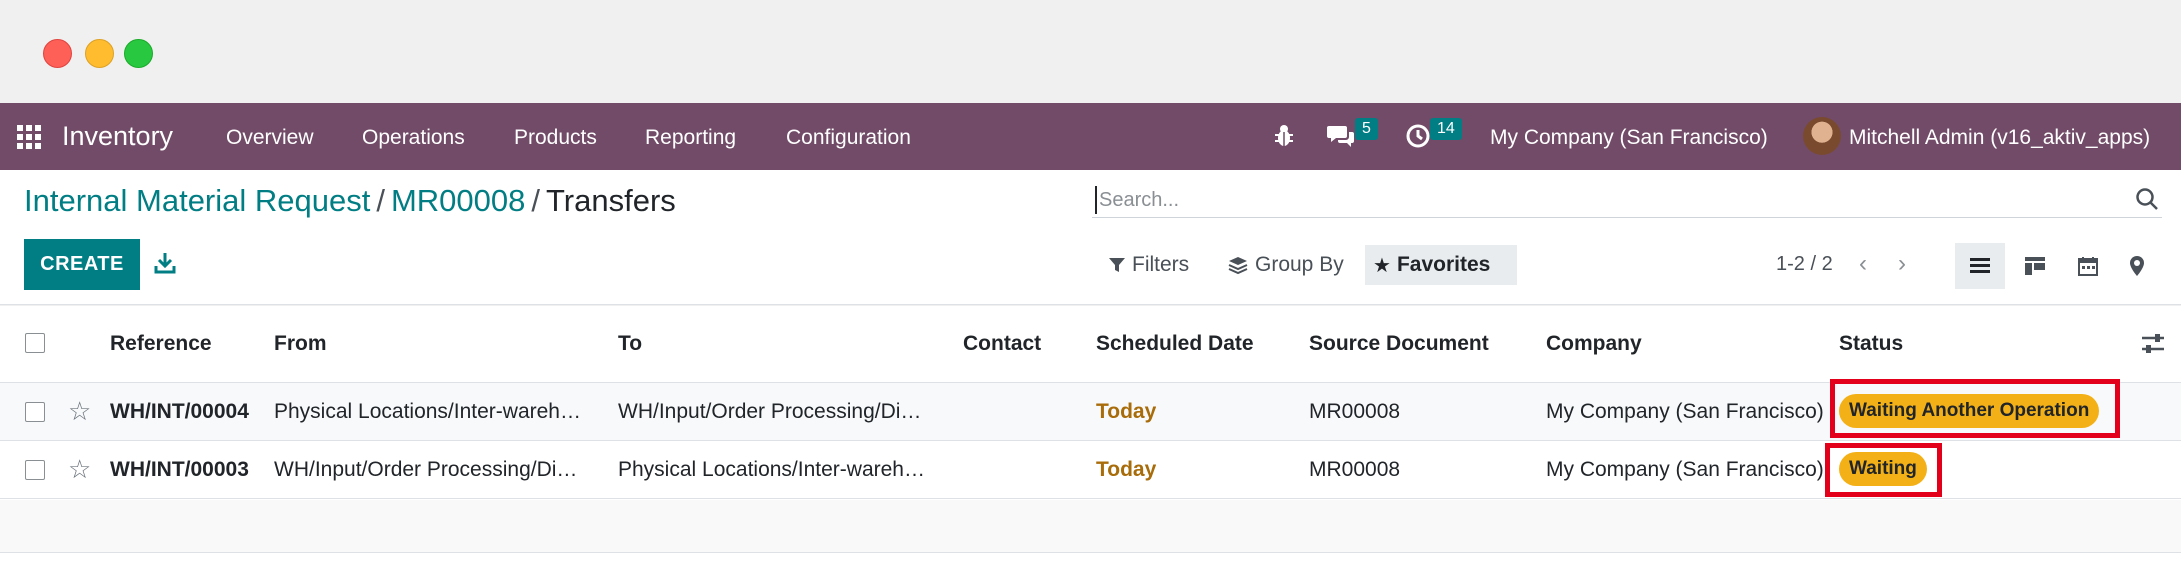 This screenshot has width=2181, height=565. I want to click on map-view-button, so click(2137, 266).